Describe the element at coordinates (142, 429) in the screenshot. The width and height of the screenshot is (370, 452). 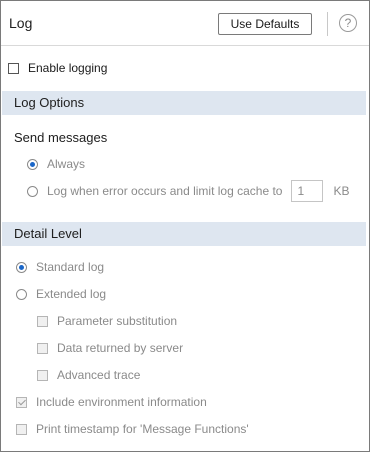
I see `print-timestamp-label: Print timestamp for 'Message Functions'` at that location.